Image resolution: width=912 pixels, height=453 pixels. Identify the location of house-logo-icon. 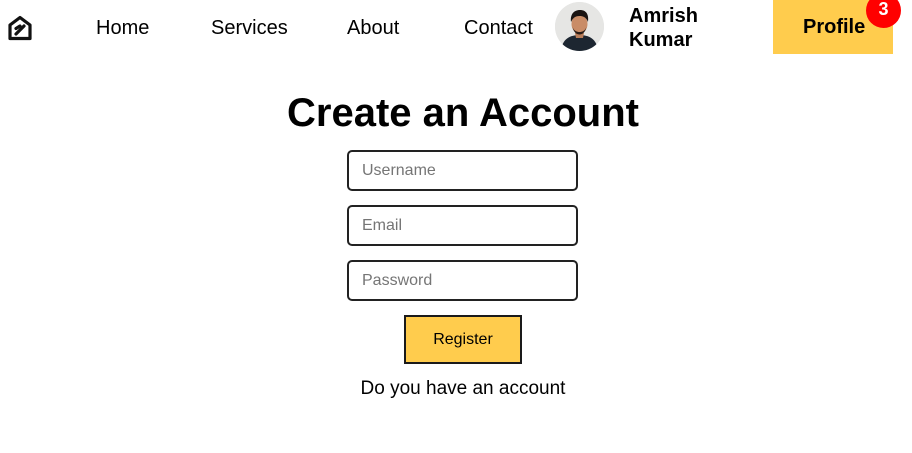
(20, 28).